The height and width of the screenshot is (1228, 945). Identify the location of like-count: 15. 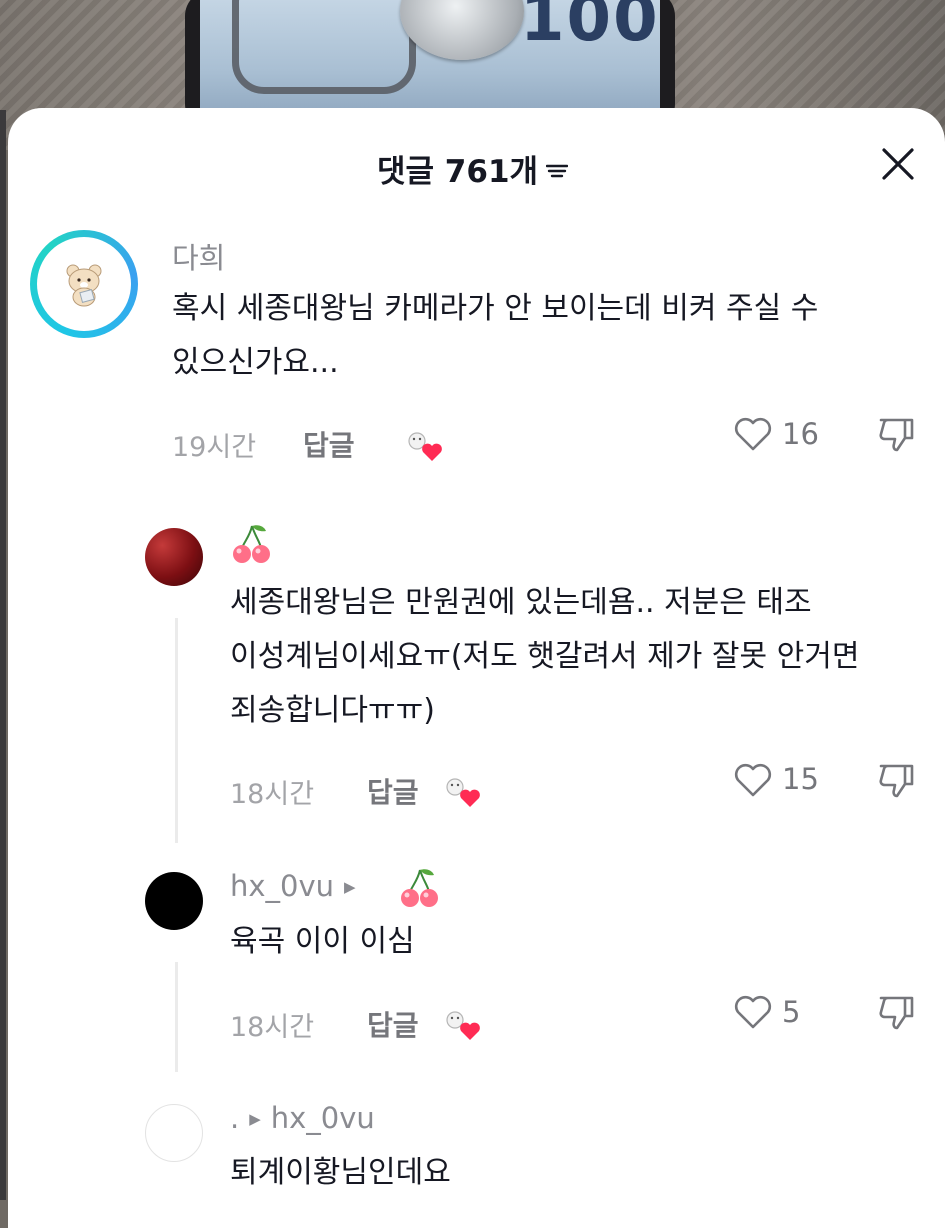
(800, 779).